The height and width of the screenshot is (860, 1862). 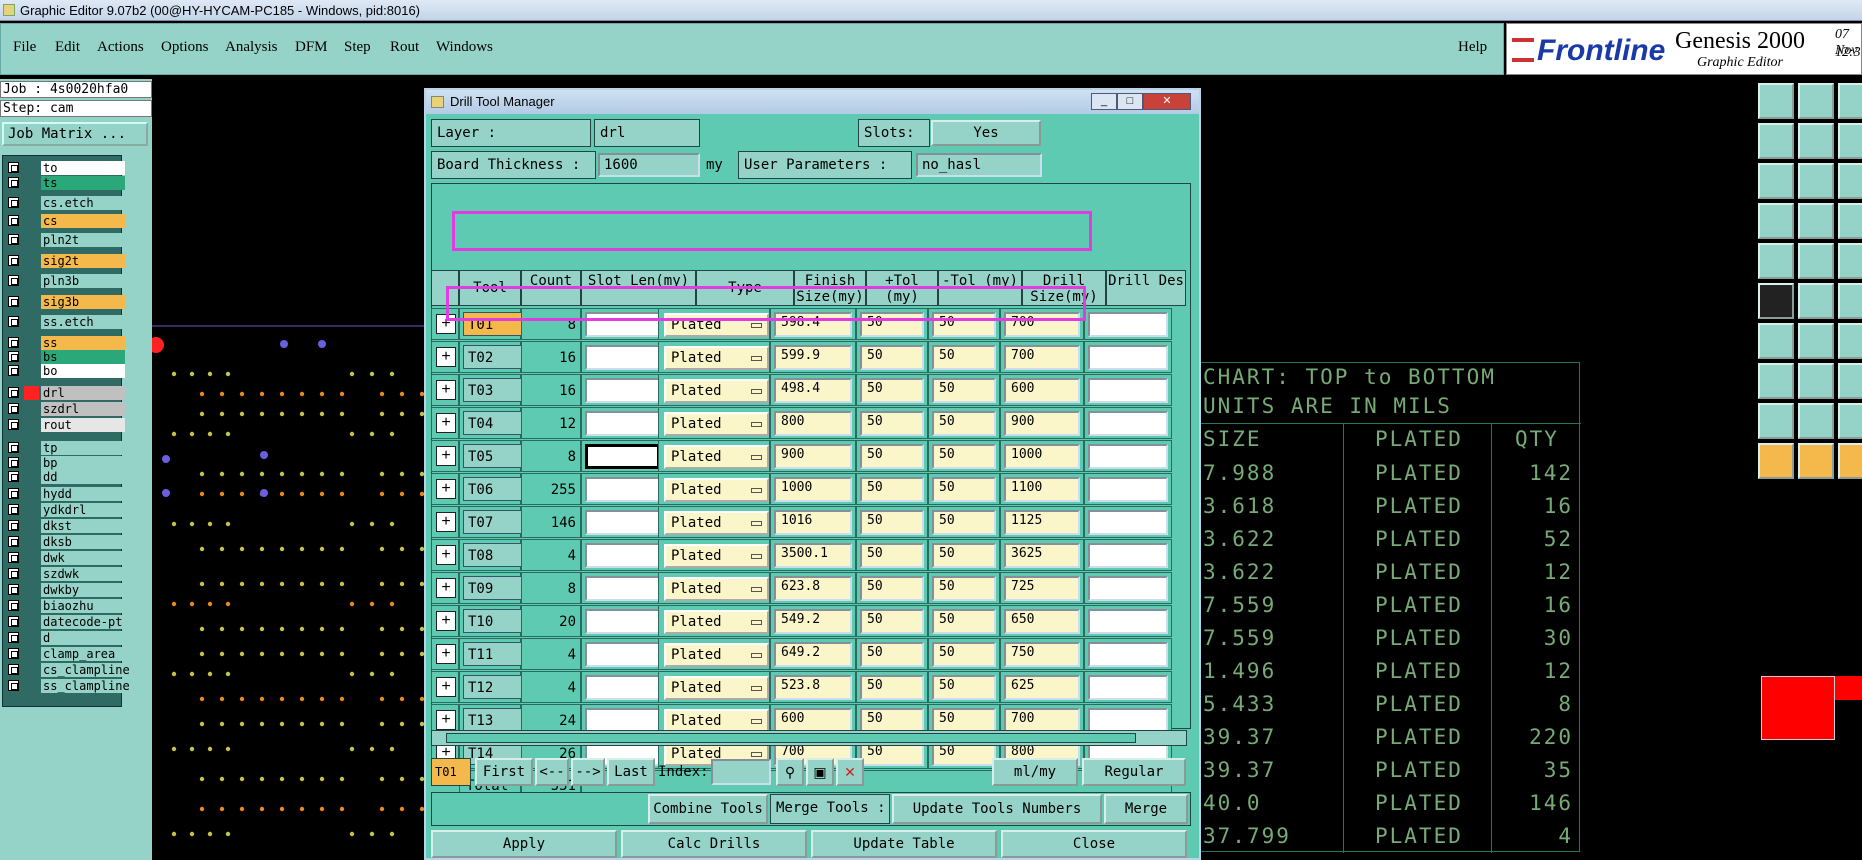 I want to click on finish-size-input: 1016, so click(x=813, y=522).